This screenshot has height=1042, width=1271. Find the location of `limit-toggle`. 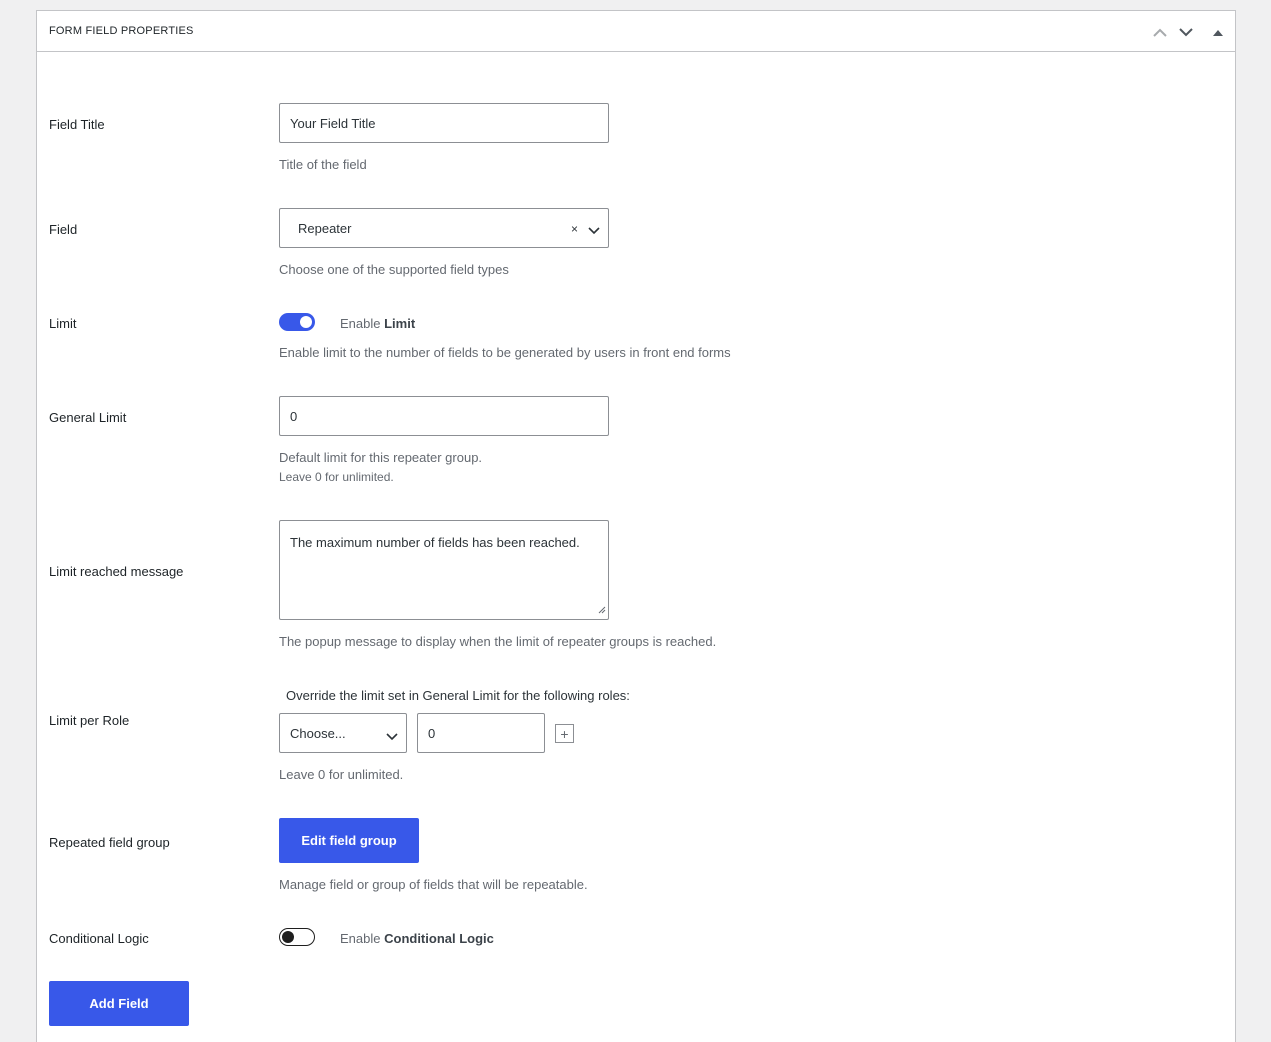

limit-toggle is located at coordinates (297, 322).